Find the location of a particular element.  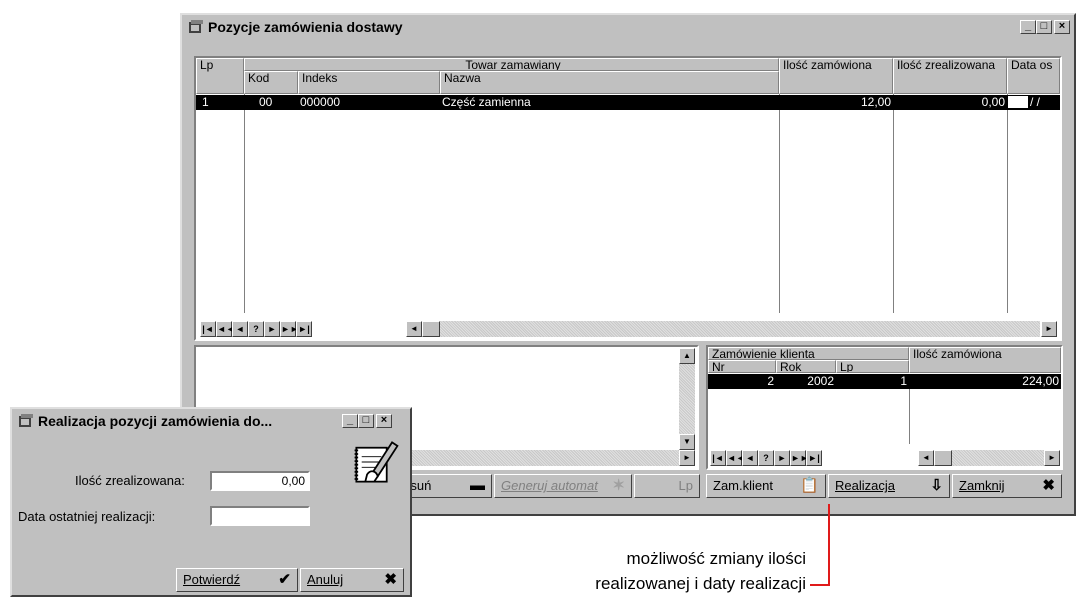

col-header-ilosc-zamowiona2: Ilość zamówiona is located at coordinates (985, 360).